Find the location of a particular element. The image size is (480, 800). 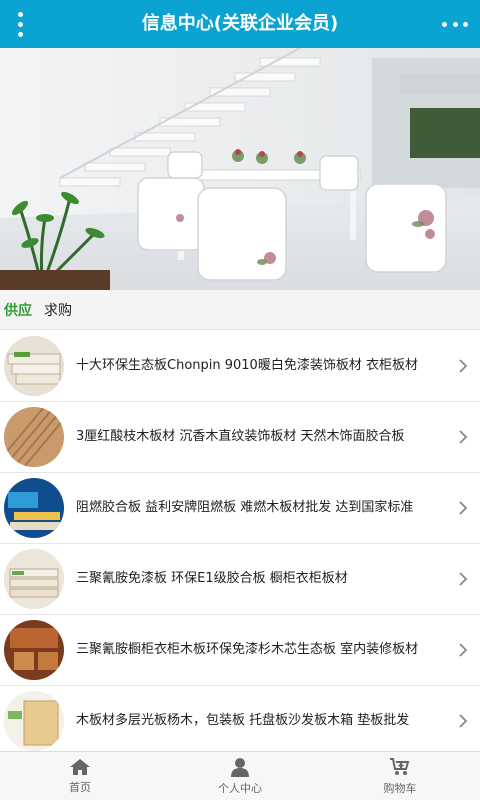

home-icon is located at coordinates (80, 766).